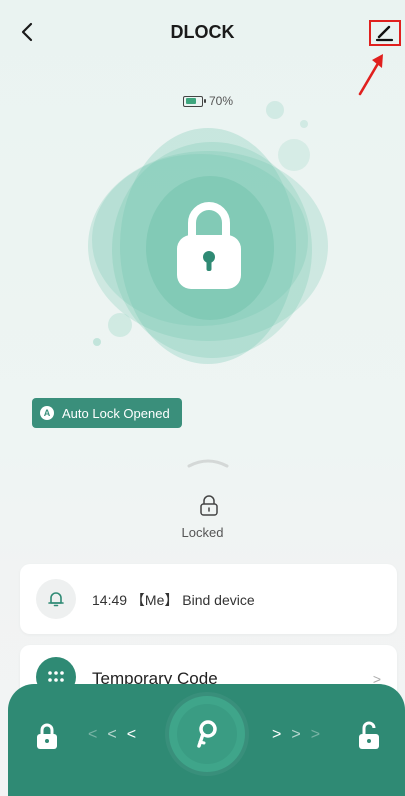  What do you see at coordinates (208, 463) in the screenshot?
I see `panel-handle-icon` at bounding box center [208, 463].